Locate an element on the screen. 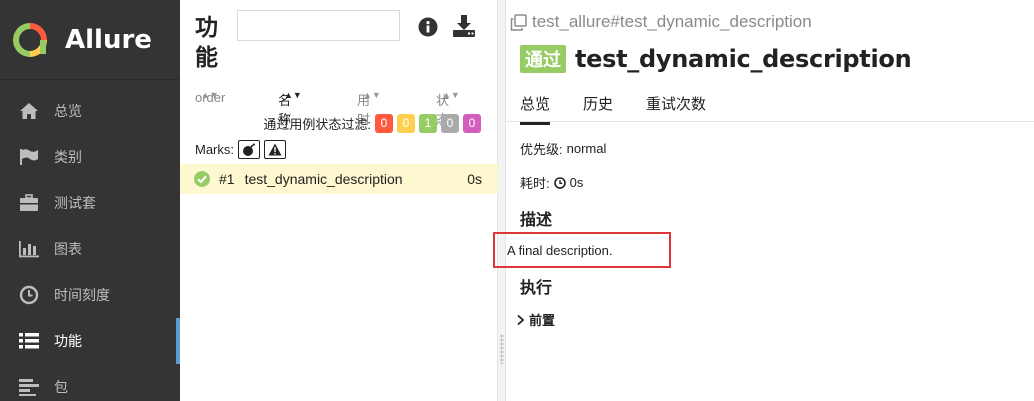 The height and width of the screenshot is (401, 1034). allure-logo-icon is located at coordinates (30, 39).